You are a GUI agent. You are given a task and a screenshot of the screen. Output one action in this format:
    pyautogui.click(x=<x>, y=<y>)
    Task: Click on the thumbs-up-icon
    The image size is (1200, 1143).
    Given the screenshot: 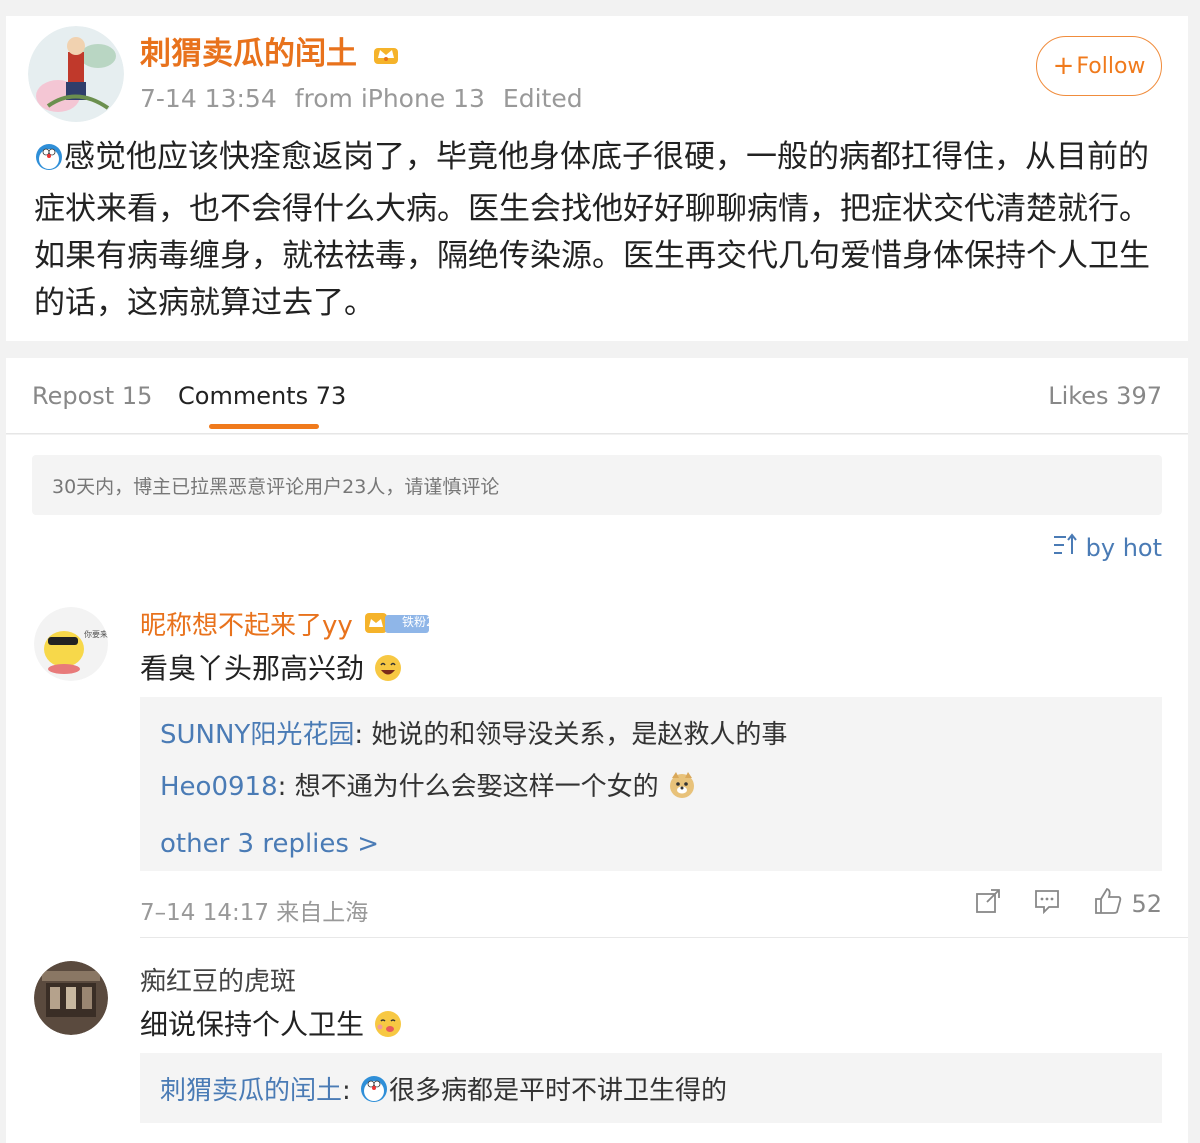 What is the action you would take?
    pyautogui.click(x=1108, y=904)
    